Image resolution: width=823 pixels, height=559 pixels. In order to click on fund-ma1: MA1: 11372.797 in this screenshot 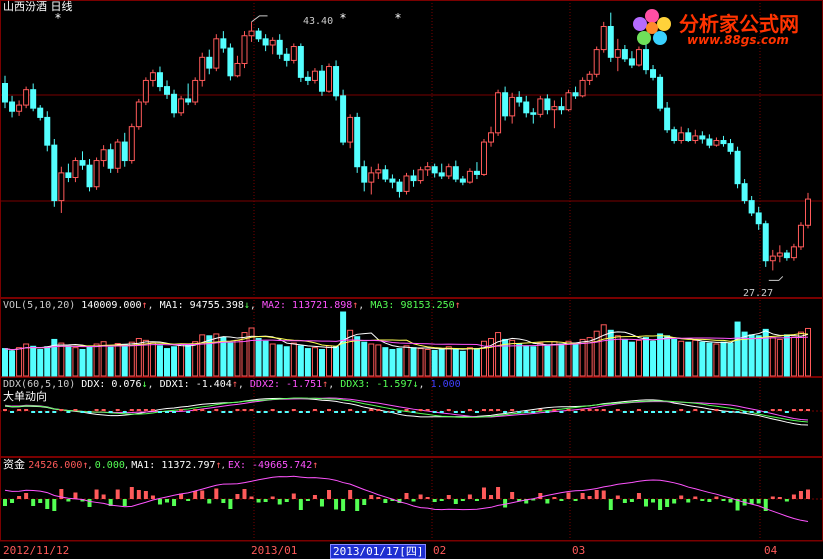, I will do `click(173, 465)`.